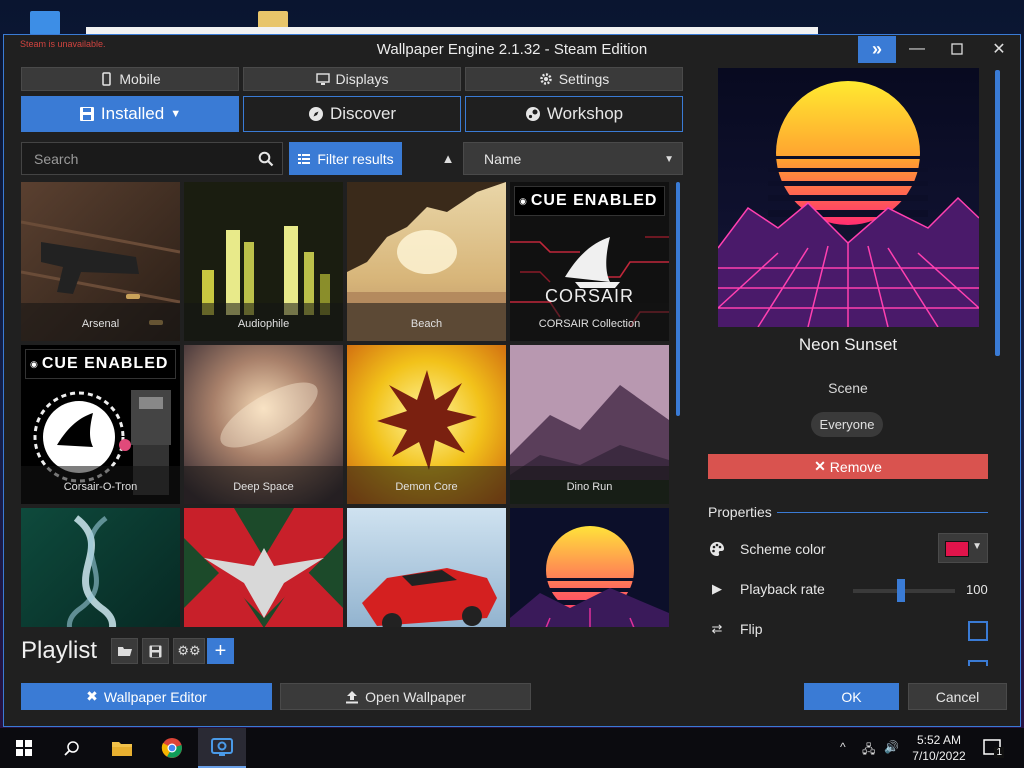  I want to click on chevron-down-icon: ▼, so click(669, 159).